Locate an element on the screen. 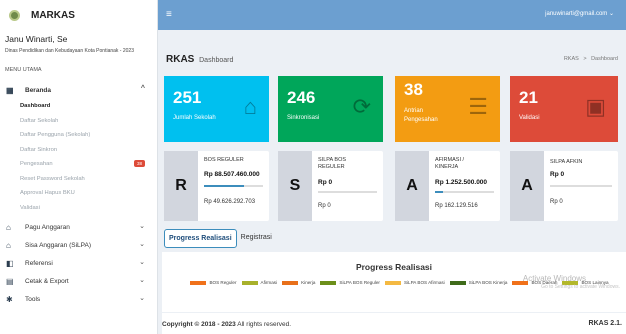 The height and width of the screenshot is (334, 626). sidebar-item-cetak-export: ▤ Cetak & Export ⌄ is located at coordinates (78, 281).